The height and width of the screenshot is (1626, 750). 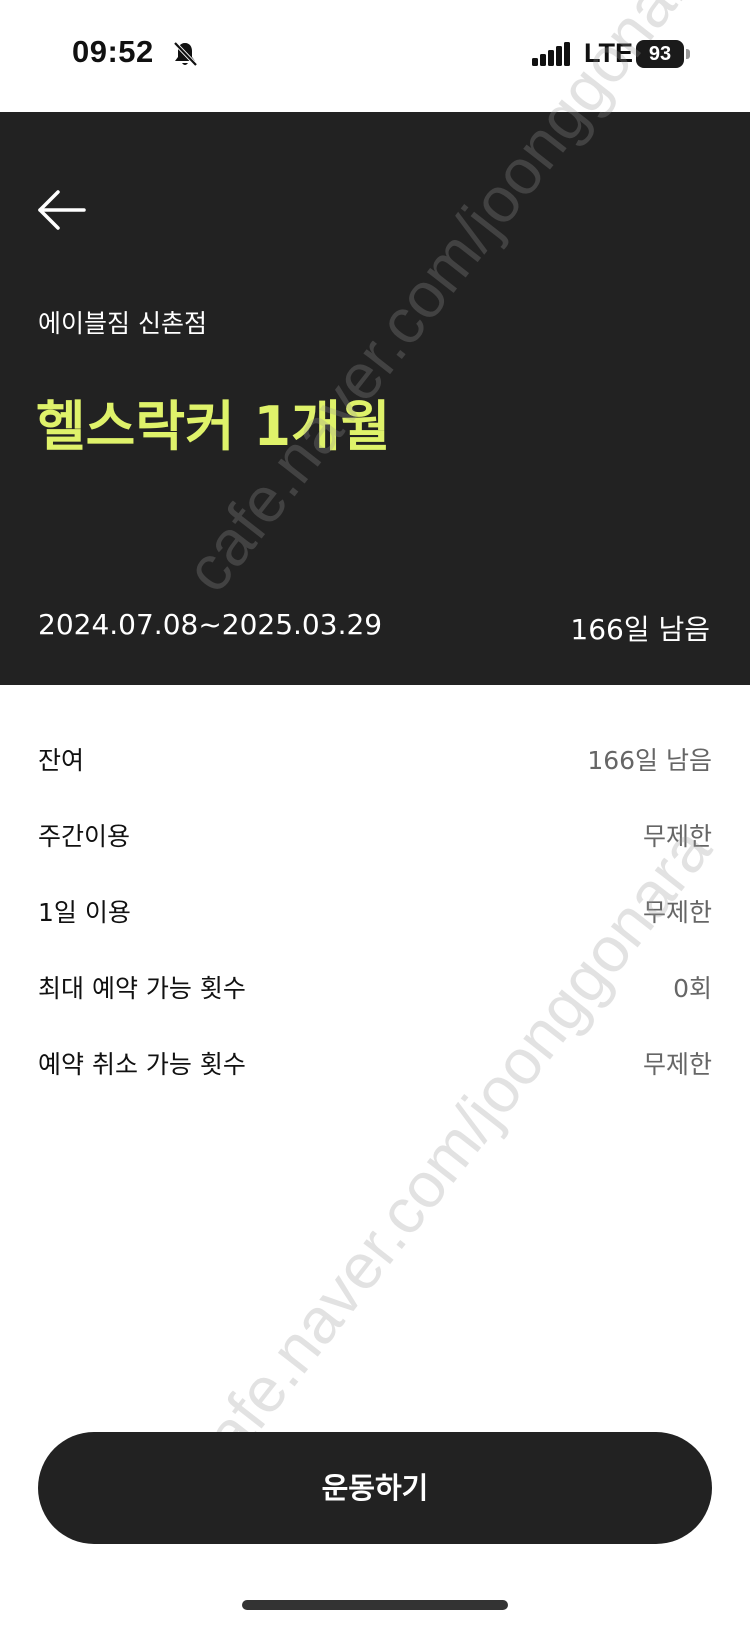 What do you see at coordinates (688, 54) in the screenshot?
I see `battery-tip` at bounding box center [688, 54].